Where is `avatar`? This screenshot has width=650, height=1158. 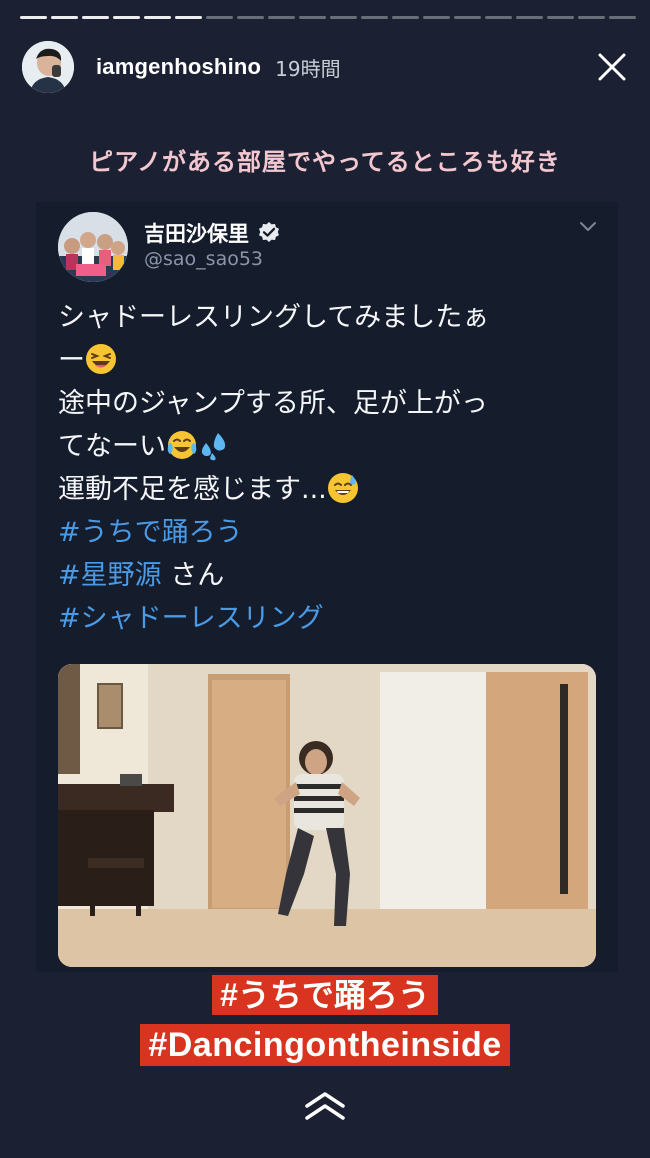
avatar is located at coordinates (48, 67).